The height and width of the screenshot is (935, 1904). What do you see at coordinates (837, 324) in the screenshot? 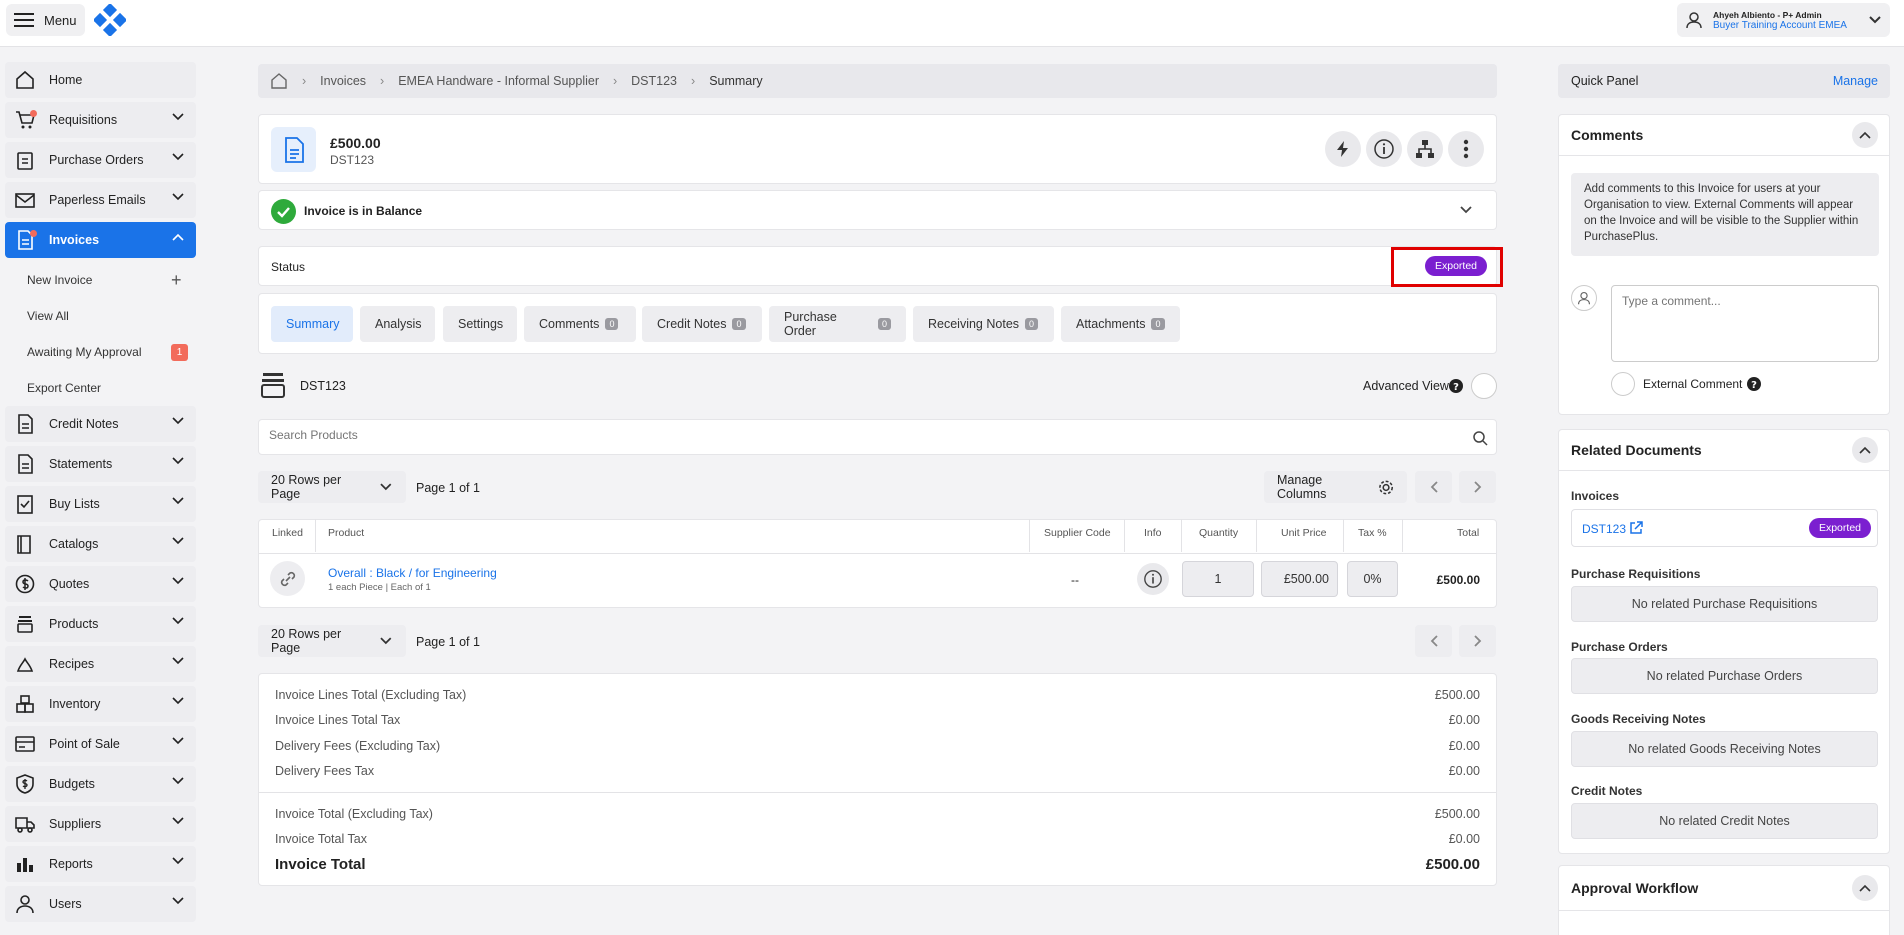
I see `tab-purchase-order: Purchase Order 0` at bounding box center [837, 324].